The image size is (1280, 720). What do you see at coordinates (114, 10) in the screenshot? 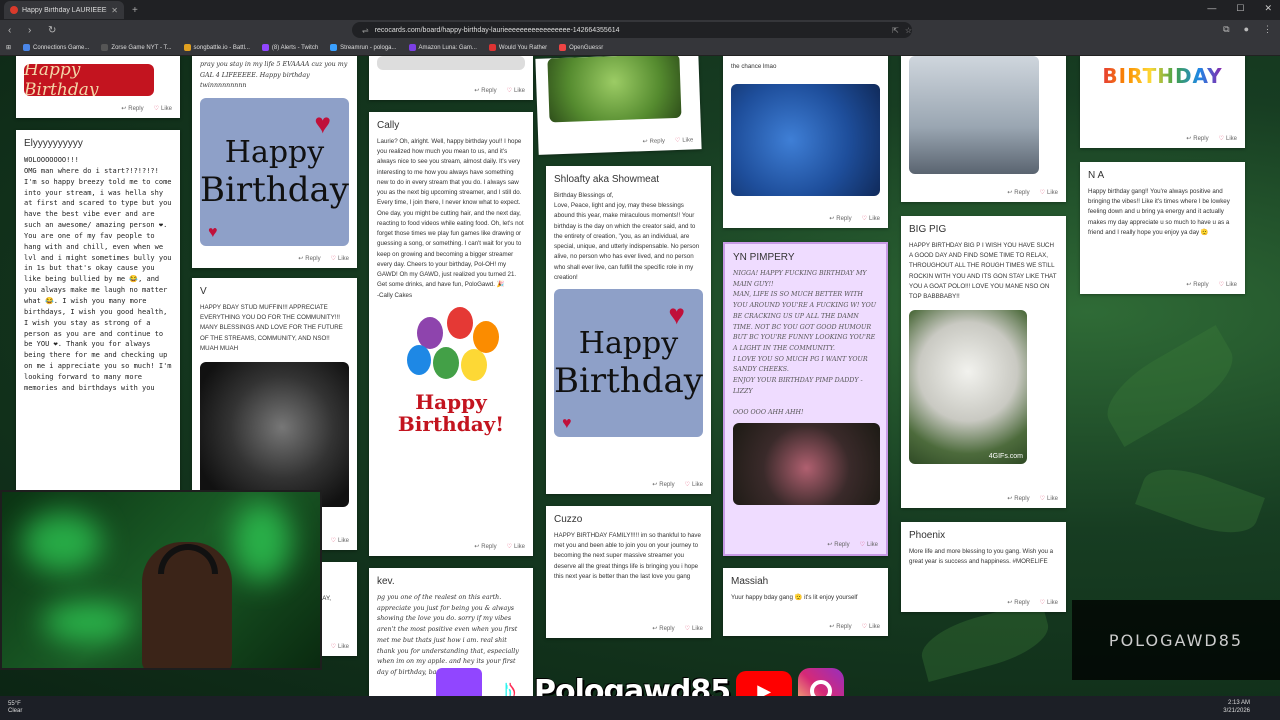
I see `close-tab-icon: ✕` at bounding box center [114, 10].